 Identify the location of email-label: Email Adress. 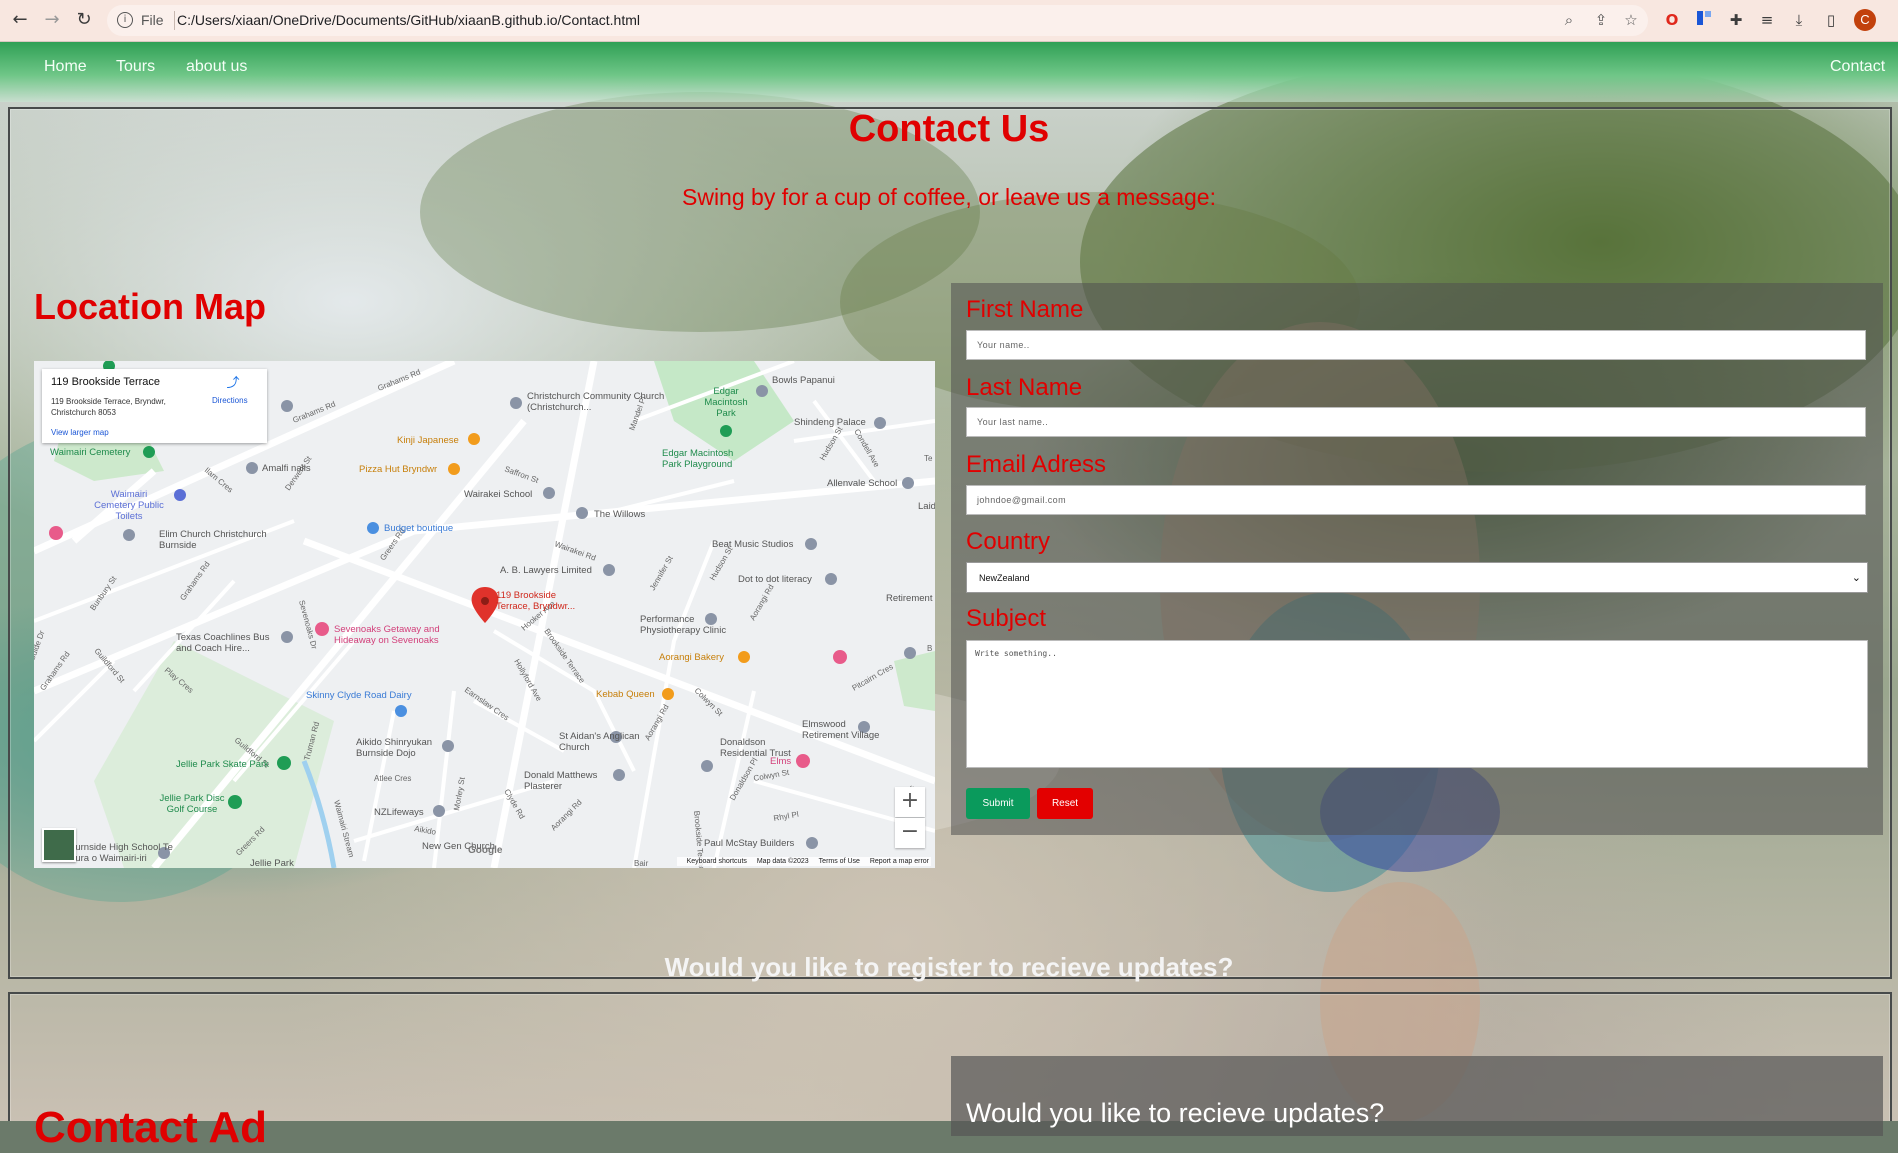
(1036, 464).